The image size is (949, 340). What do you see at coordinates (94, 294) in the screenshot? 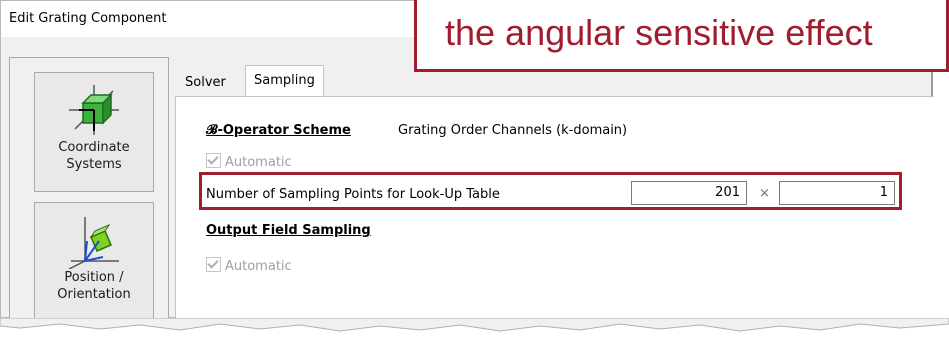
I see `position-orientation-label-2: Orientation` at bounding box center [94, 294].